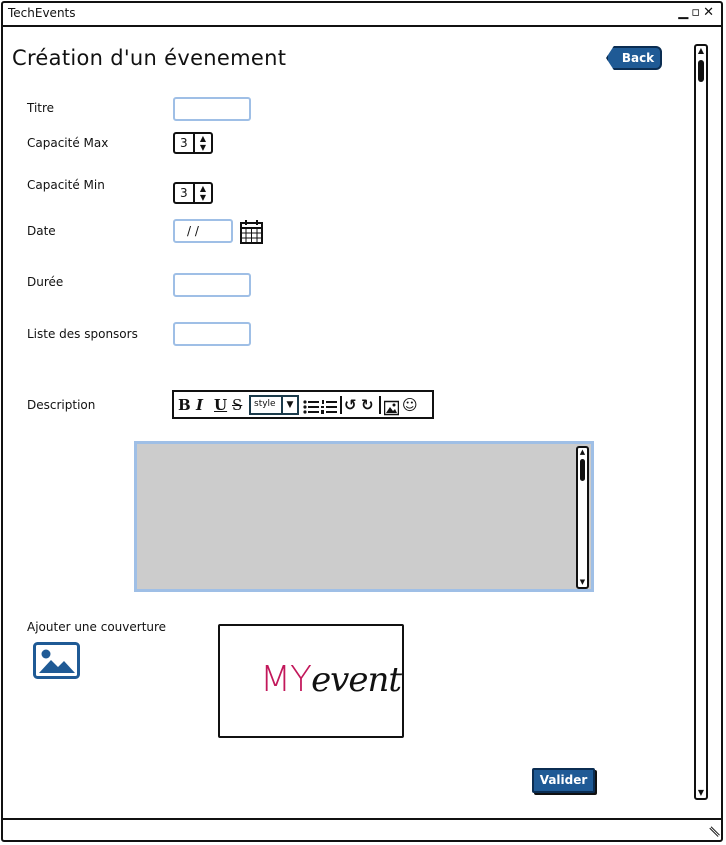 The height and width of the screenshot is (845, 726). Describe the element at coordinates (237, 405) in the screenshot. I see `strikethrough-button: S` at that location.